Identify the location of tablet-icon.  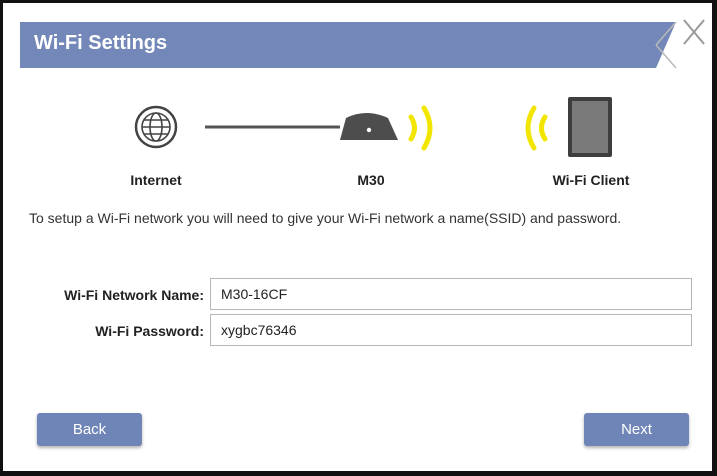
(590, 127).